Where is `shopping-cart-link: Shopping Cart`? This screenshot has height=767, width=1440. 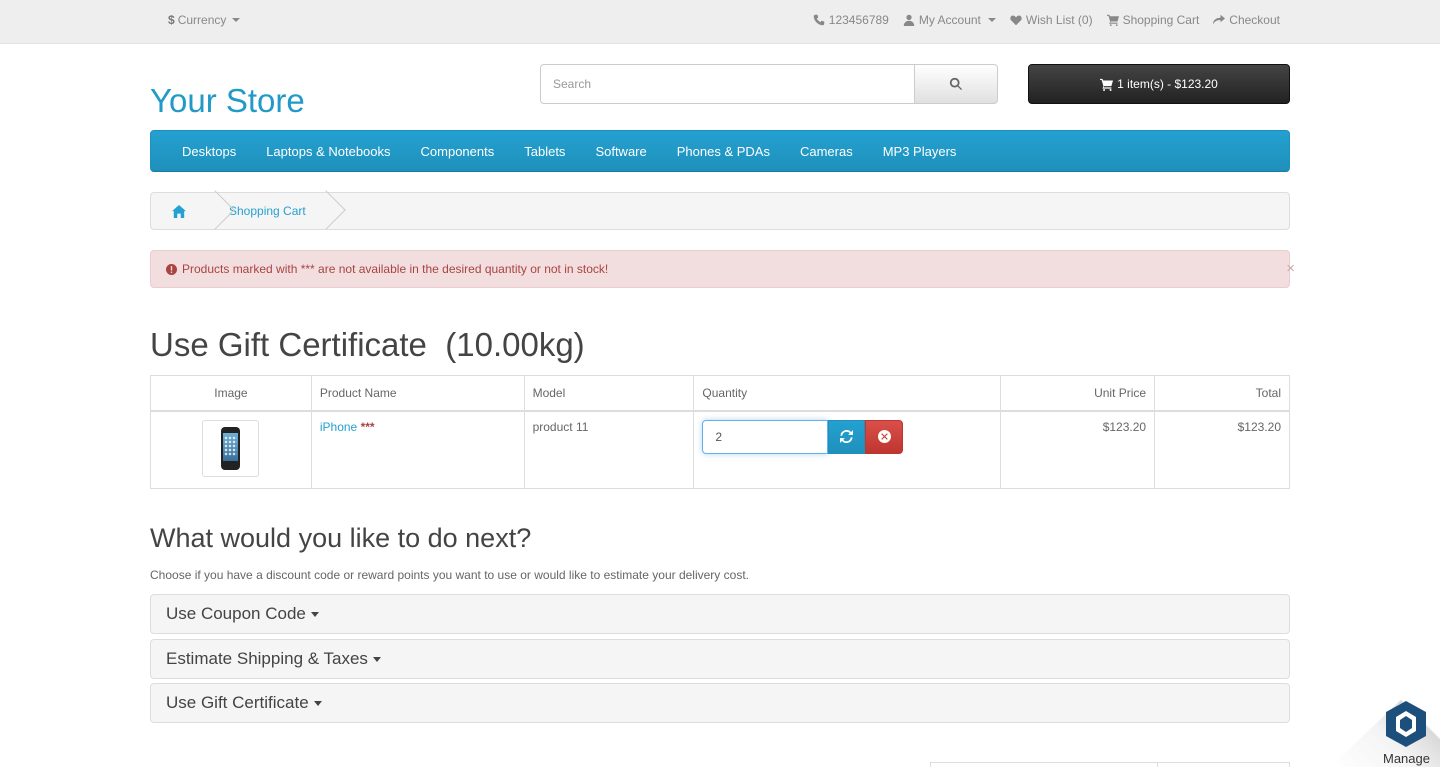 shopping-cart-link: Shopping Cart is located at coordinates (1153, 20).